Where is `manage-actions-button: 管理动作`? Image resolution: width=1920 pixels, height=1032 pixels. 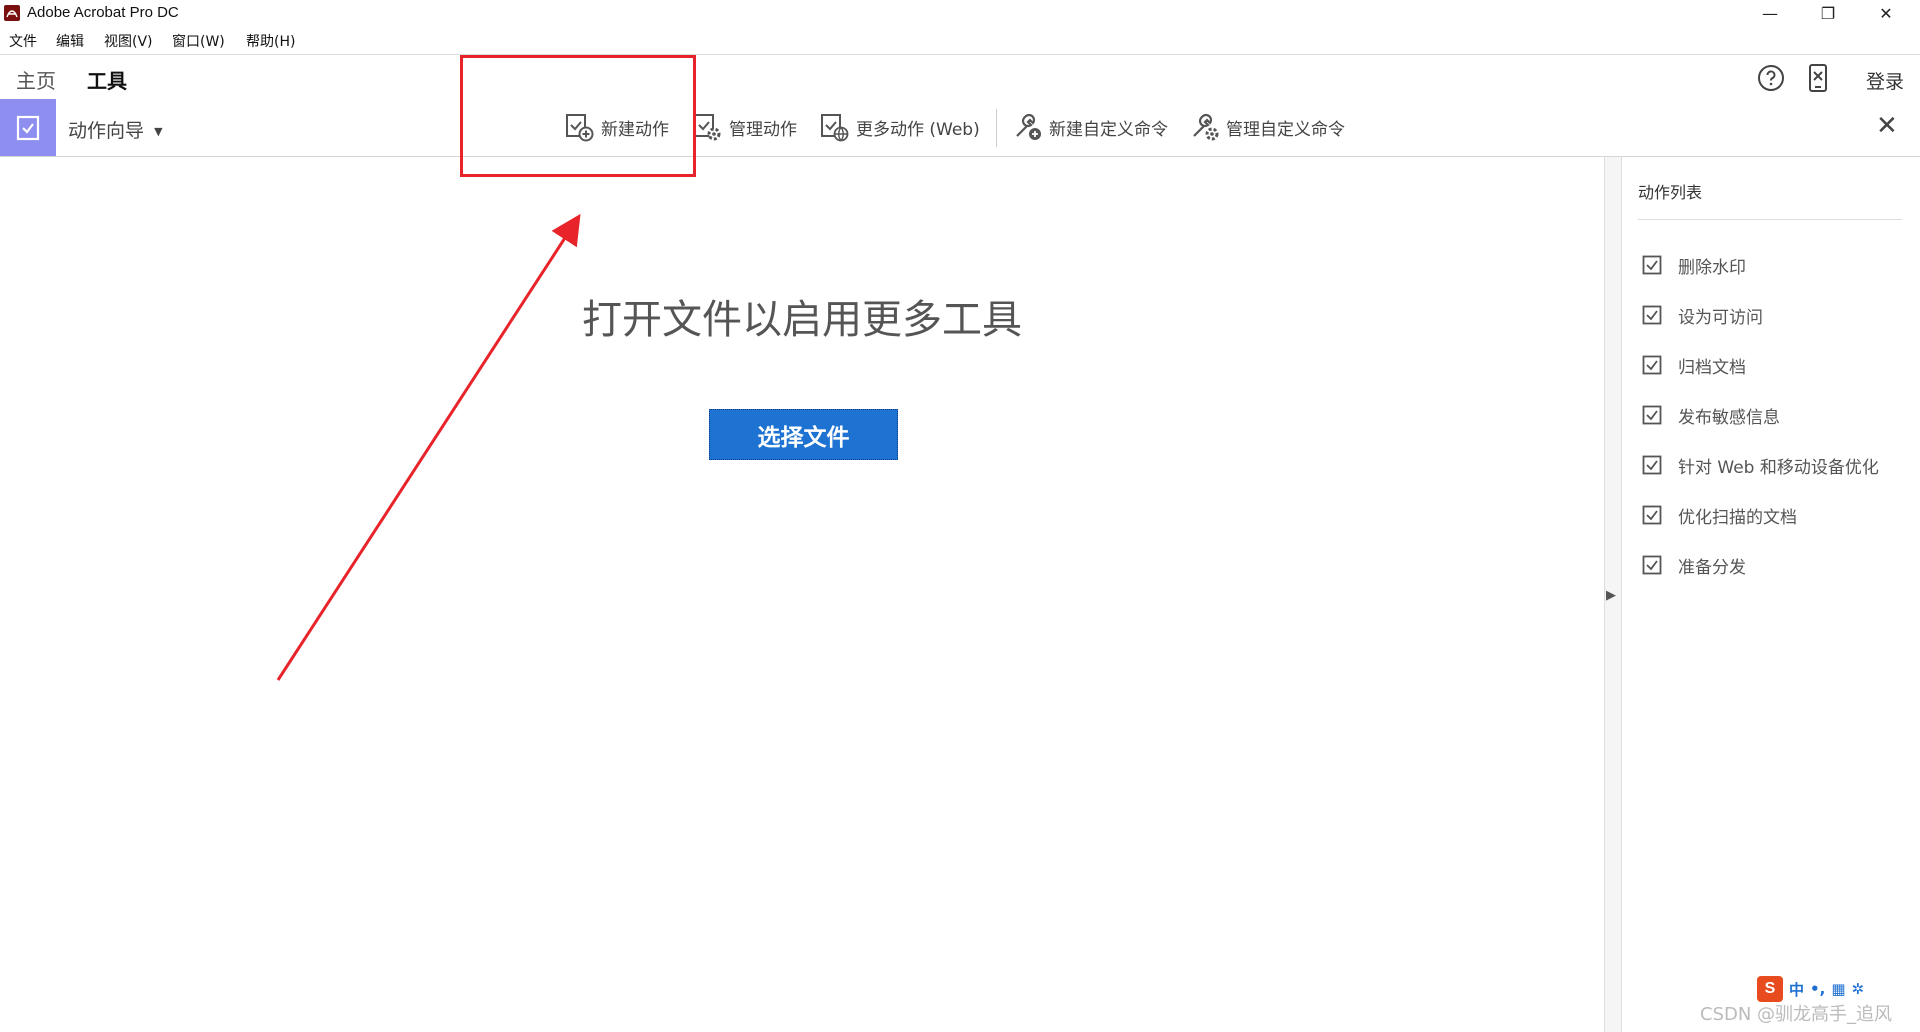
manage-actions-button: 管理动作 is located at coordinates (745, 127).